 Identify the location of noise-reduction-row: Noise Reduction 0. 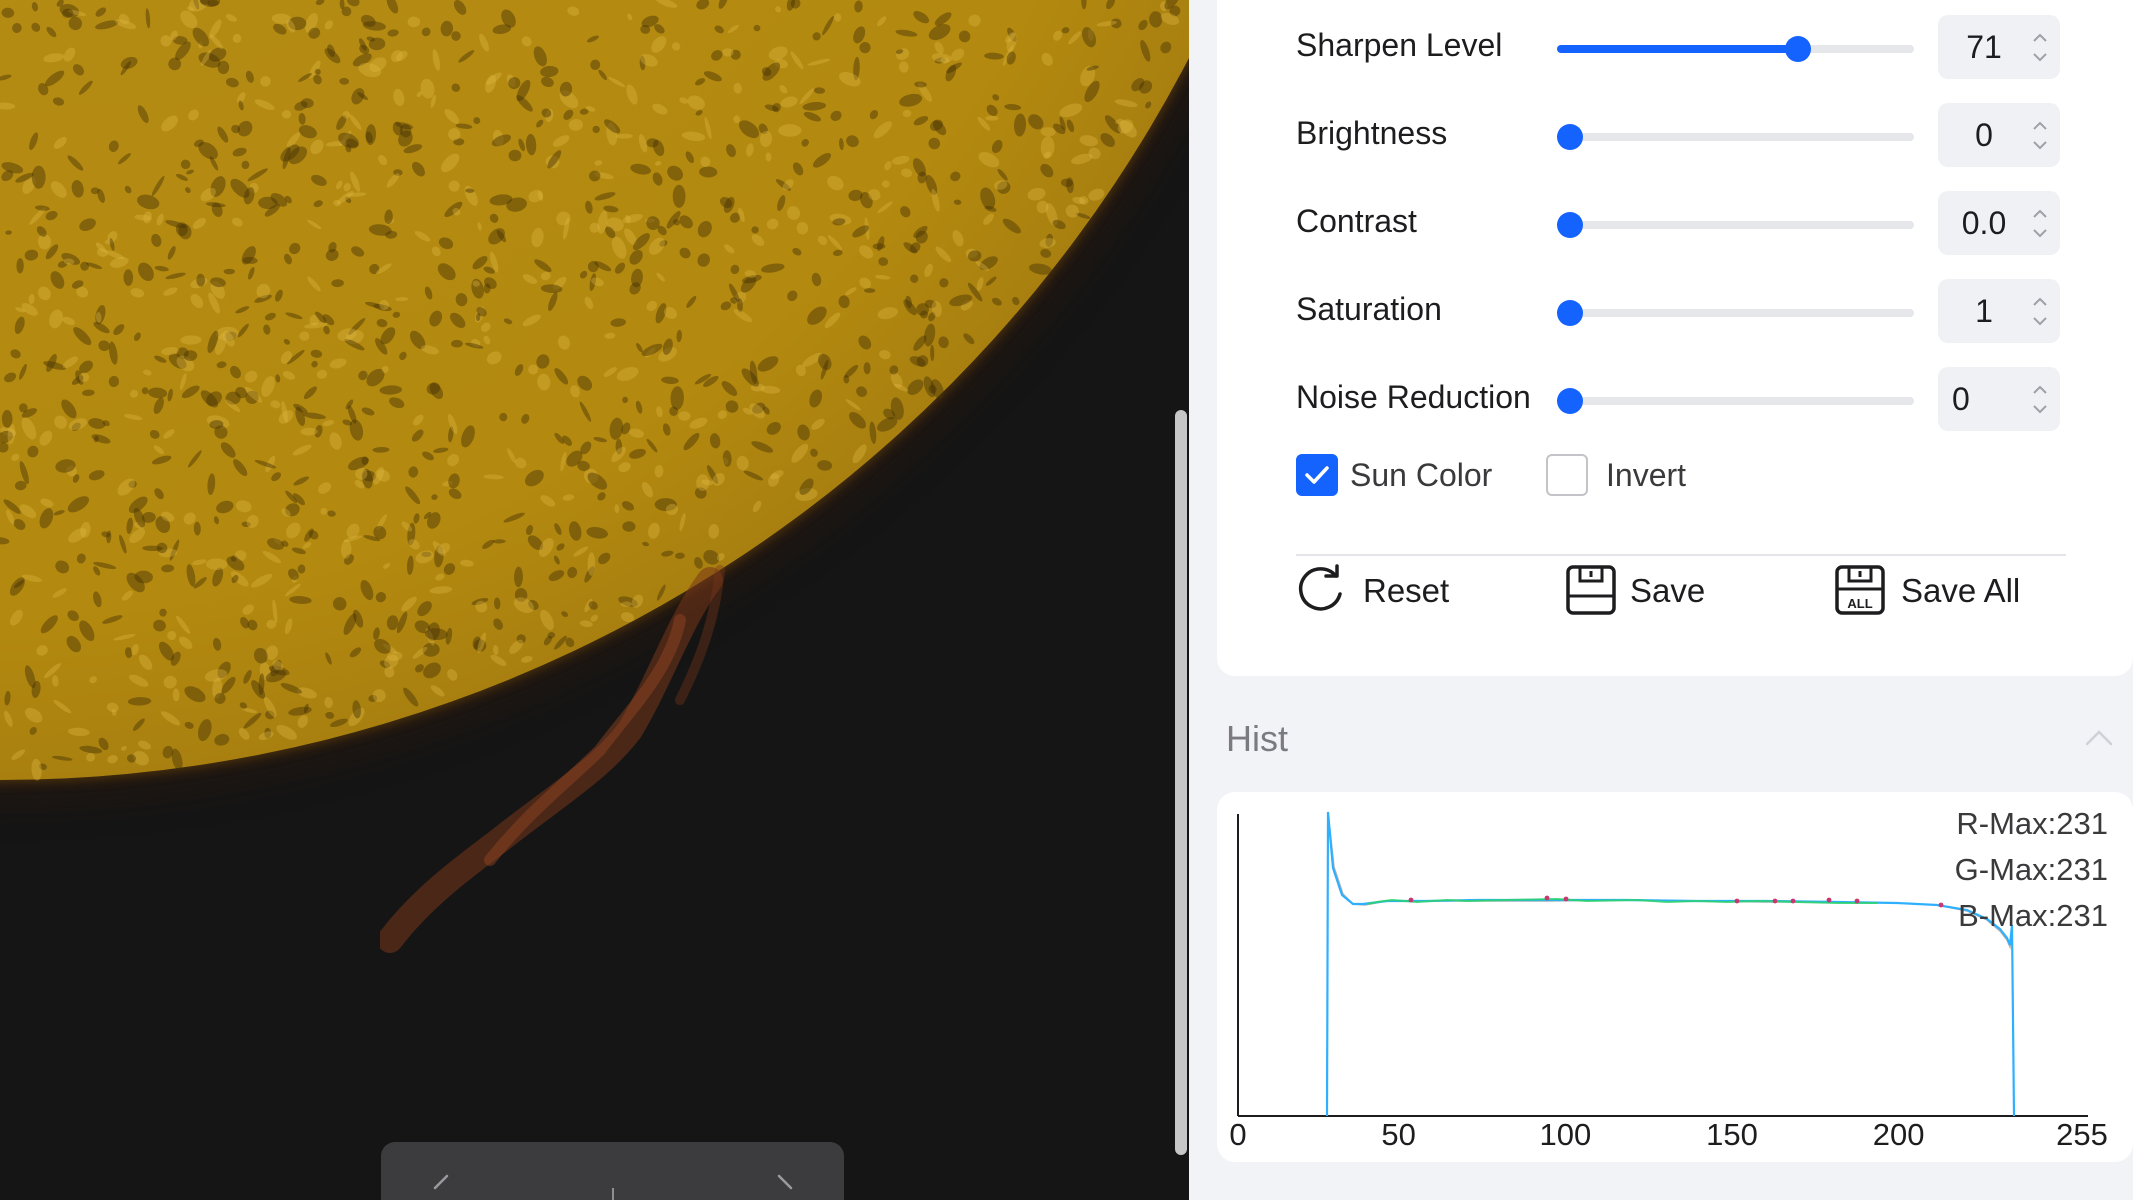
(1675, 399).